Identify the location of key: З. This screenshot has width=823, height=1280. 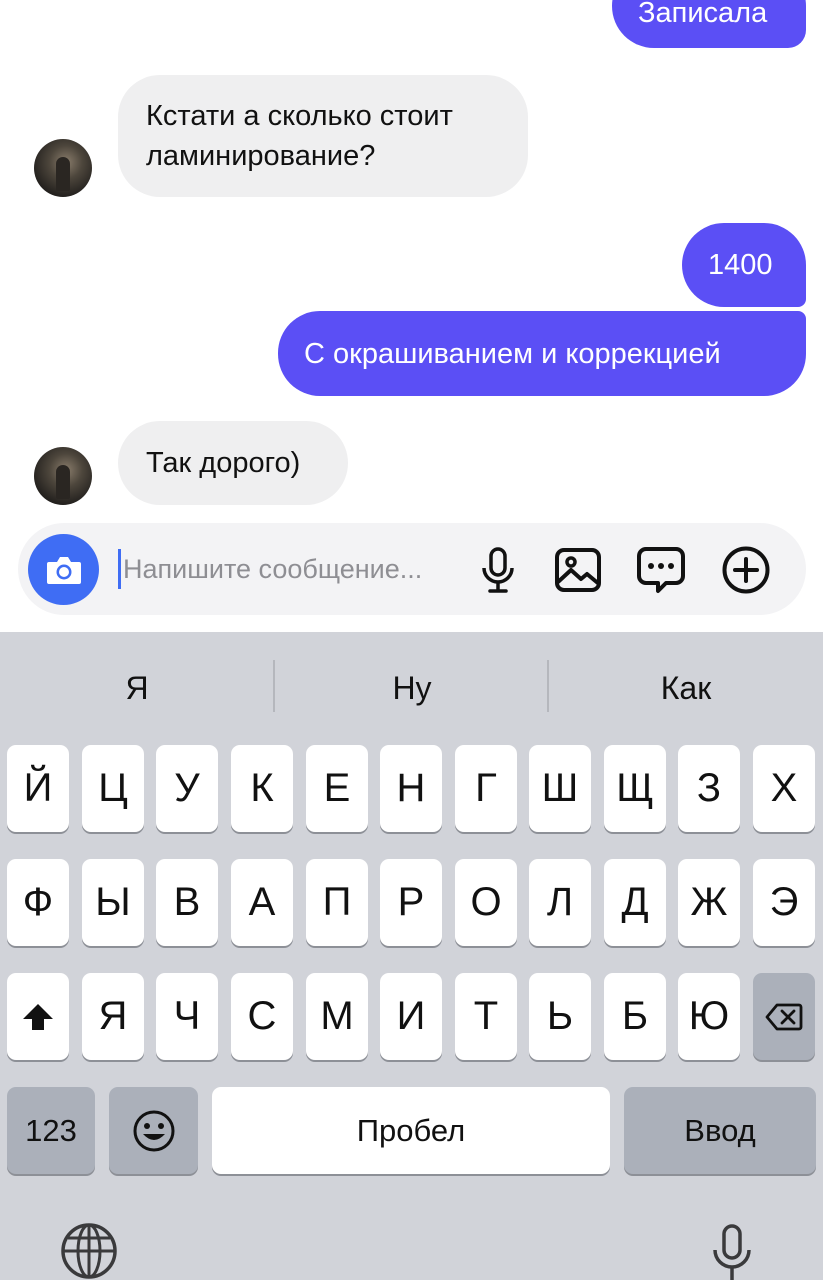
(709, 788).